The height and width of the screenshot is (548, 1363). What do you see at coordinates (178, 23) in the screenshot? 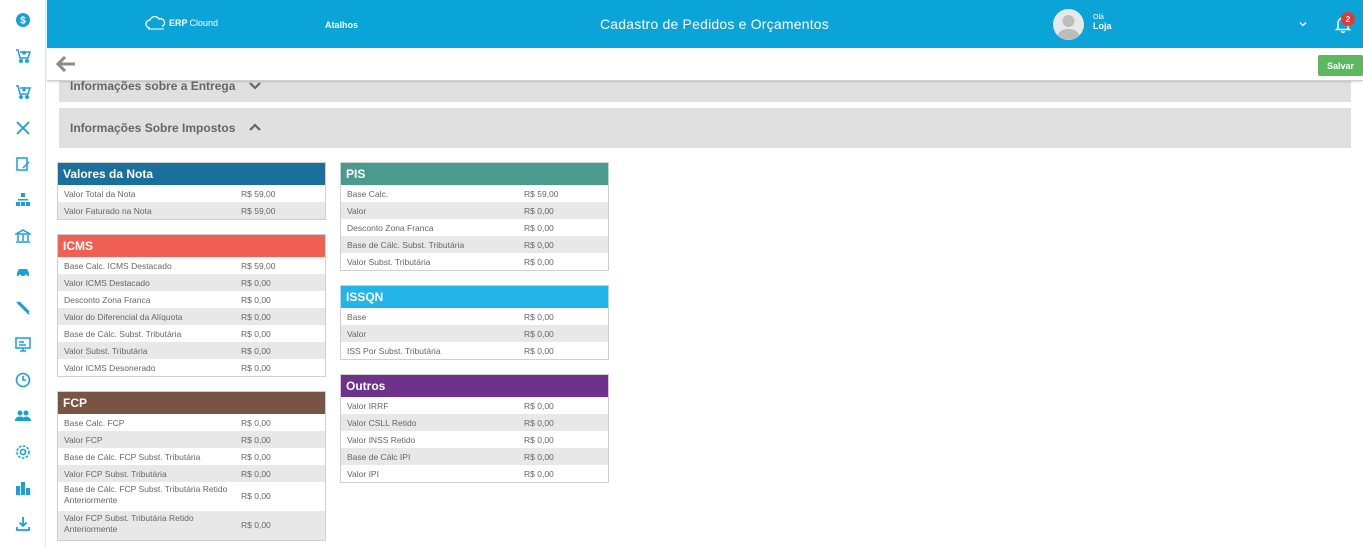
I see `logo-brand: ERP` at bounding box center [178, 23].